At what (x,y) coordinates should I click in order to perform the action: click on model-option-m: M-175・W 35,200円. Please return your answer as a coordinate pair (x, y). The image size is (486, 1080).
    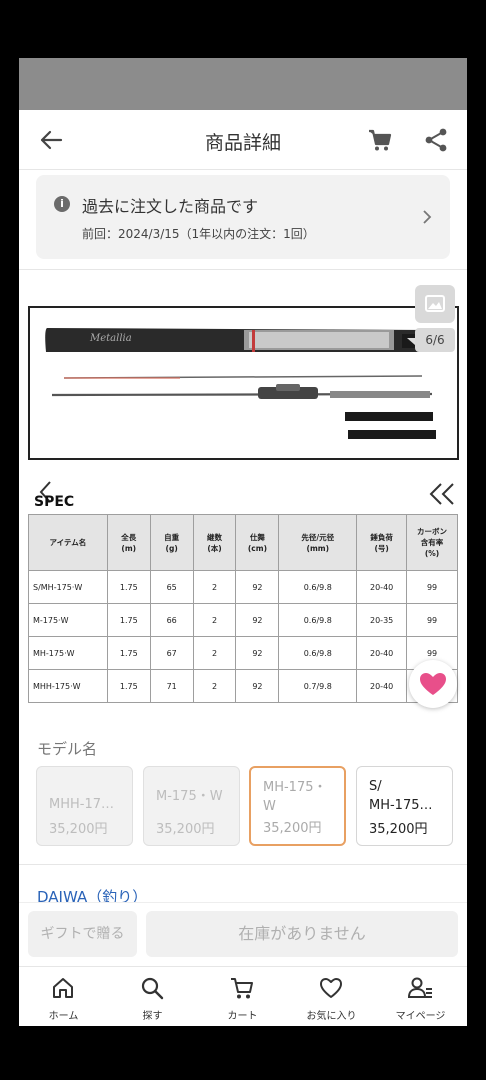
    Looking at the image, I should click on (191, 806).